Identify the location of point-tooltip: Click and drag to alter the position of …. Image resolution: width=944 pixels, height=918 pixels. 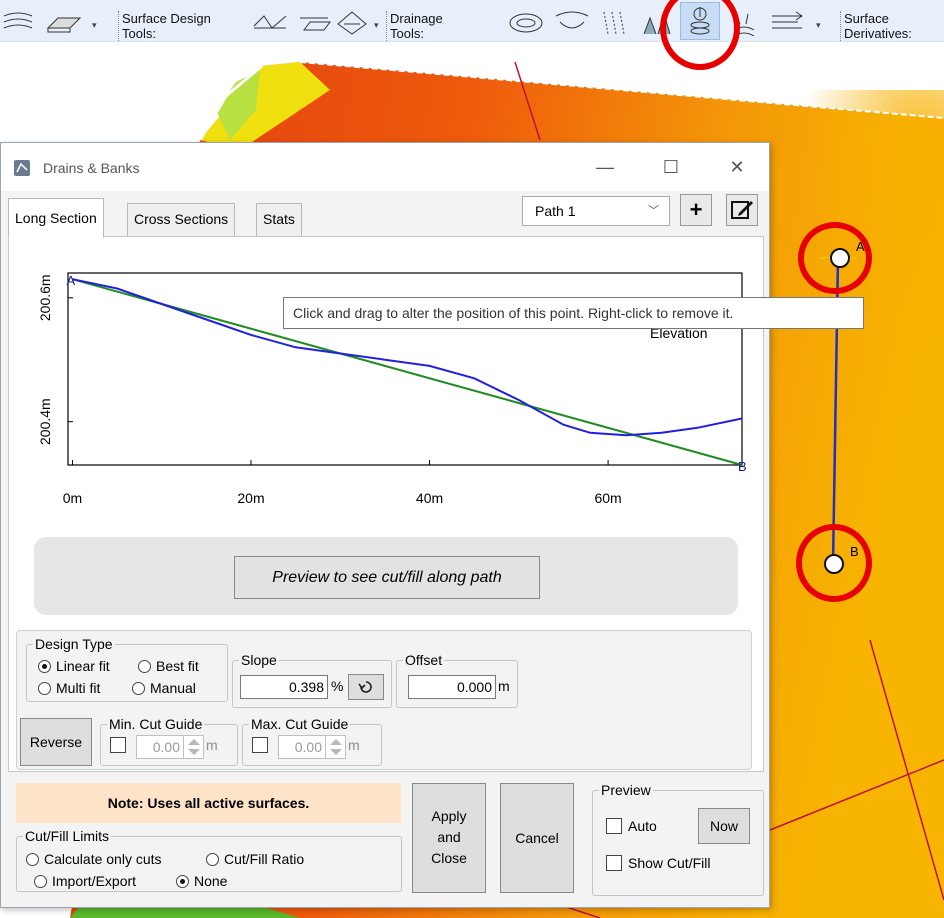
(573, 313).